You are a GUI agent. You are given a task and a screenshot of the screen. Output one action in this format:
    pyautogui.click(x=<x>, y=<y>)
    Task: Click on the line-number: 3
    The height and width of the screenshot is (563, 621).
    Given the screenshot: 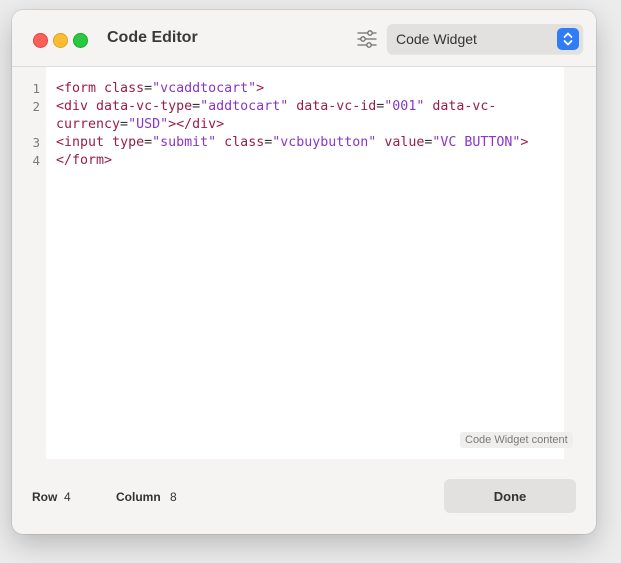 What is the action you would take?
    pyautogui.click(x=36, y=142)
    